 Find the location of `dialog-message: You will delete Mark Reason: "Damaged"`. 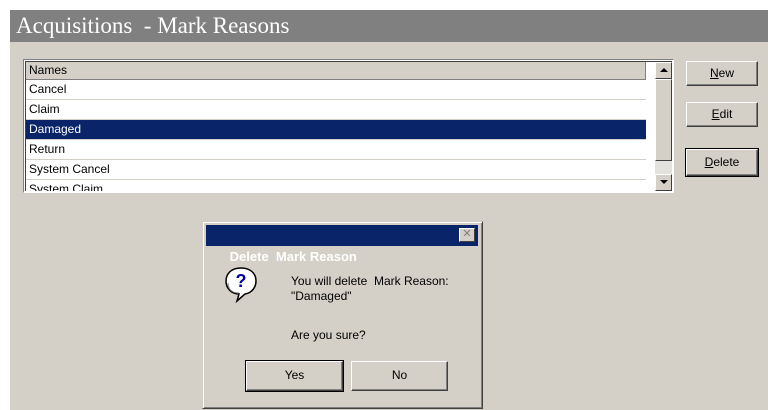

dialog-message: You will delete Mark Reason: "Damaged" is located at coordinates (383, 289).